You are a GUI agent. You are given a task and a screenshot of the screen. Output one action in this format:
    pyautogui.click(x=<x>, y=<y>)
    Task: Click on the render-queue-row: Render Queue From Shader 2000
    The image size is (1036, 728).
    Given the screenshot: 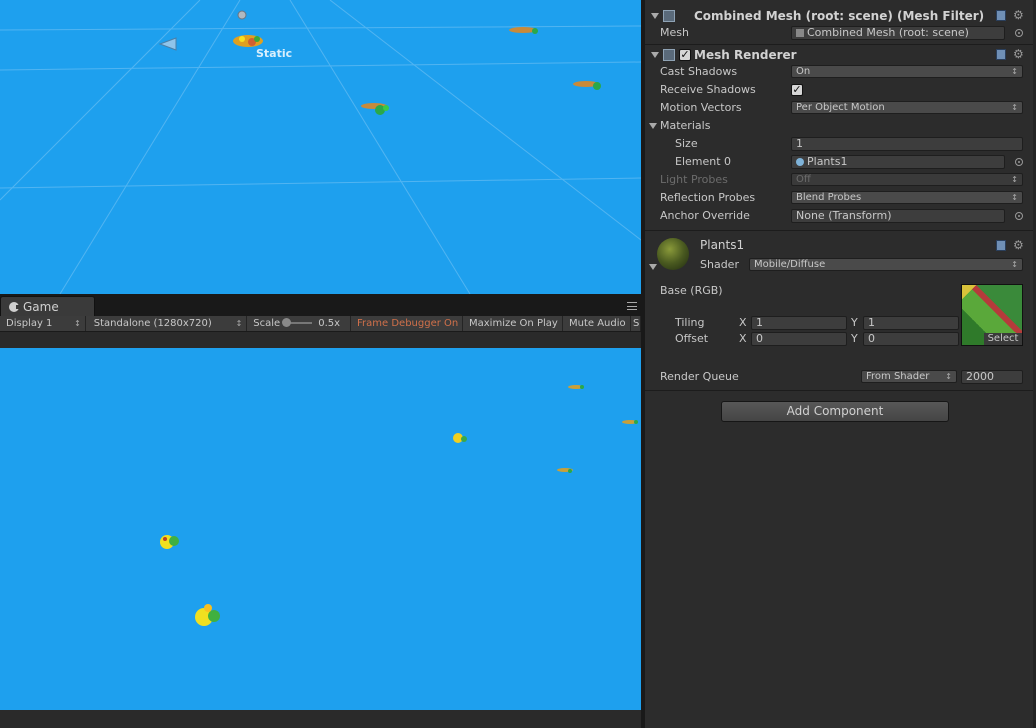 What is the action you would take?
    pyautogui.click(x=840, y=377)
    